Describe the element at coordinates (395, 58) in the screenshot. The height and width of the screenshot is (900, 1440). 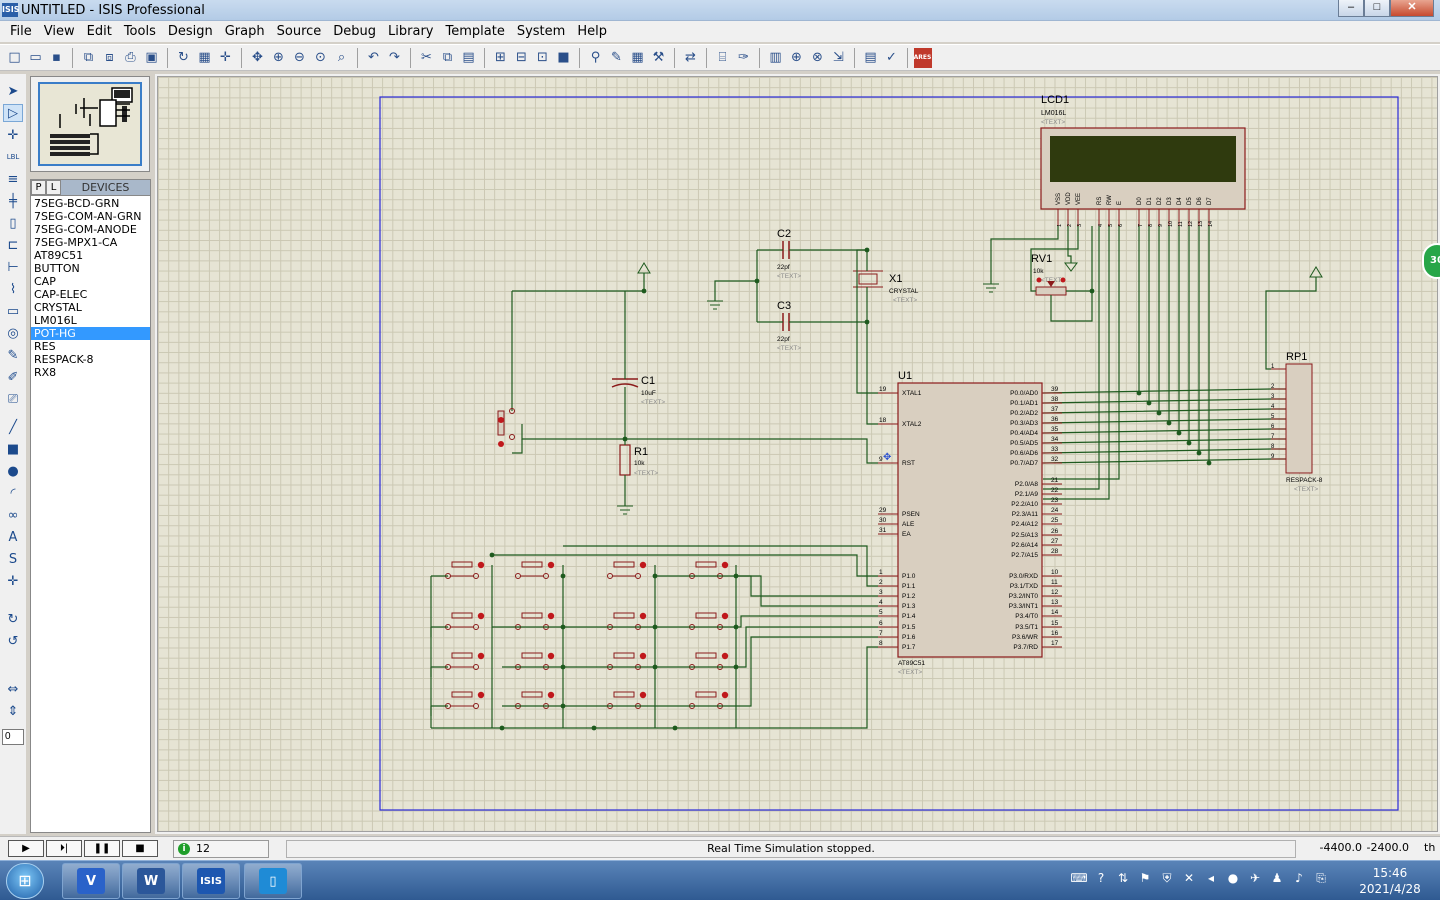
I see `redo-icon: ↷` at that location.